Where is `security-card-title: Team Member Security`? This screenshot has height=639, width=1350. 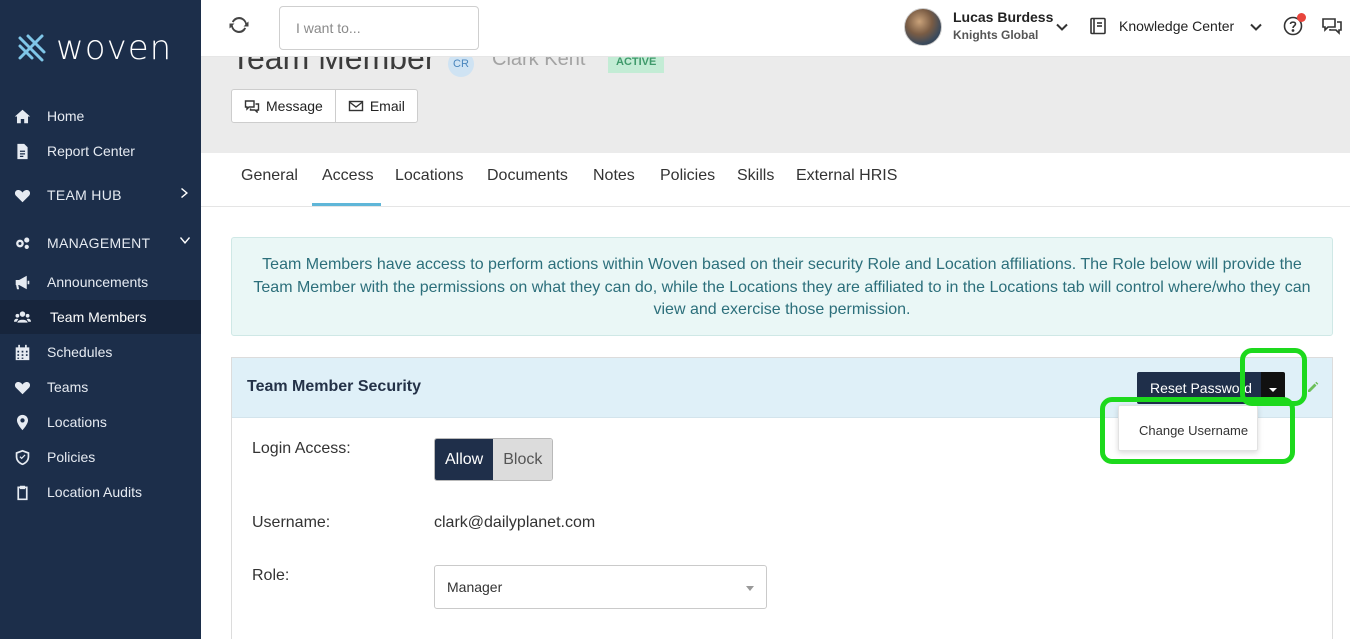 security-card-title: Team Member Security is located at coordinates (334, 386).